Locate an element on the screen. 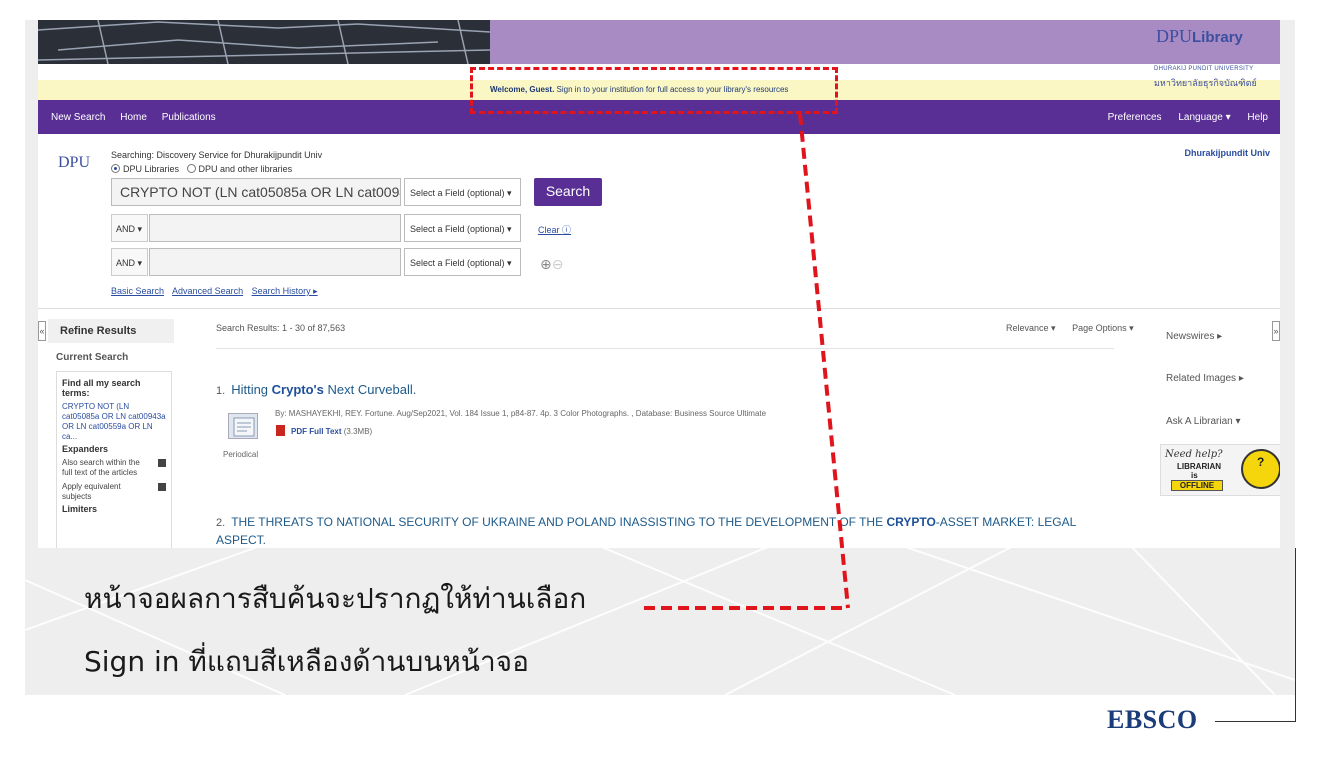  ebsco-logo: EBSCO is located at coordinates (1152, 719).